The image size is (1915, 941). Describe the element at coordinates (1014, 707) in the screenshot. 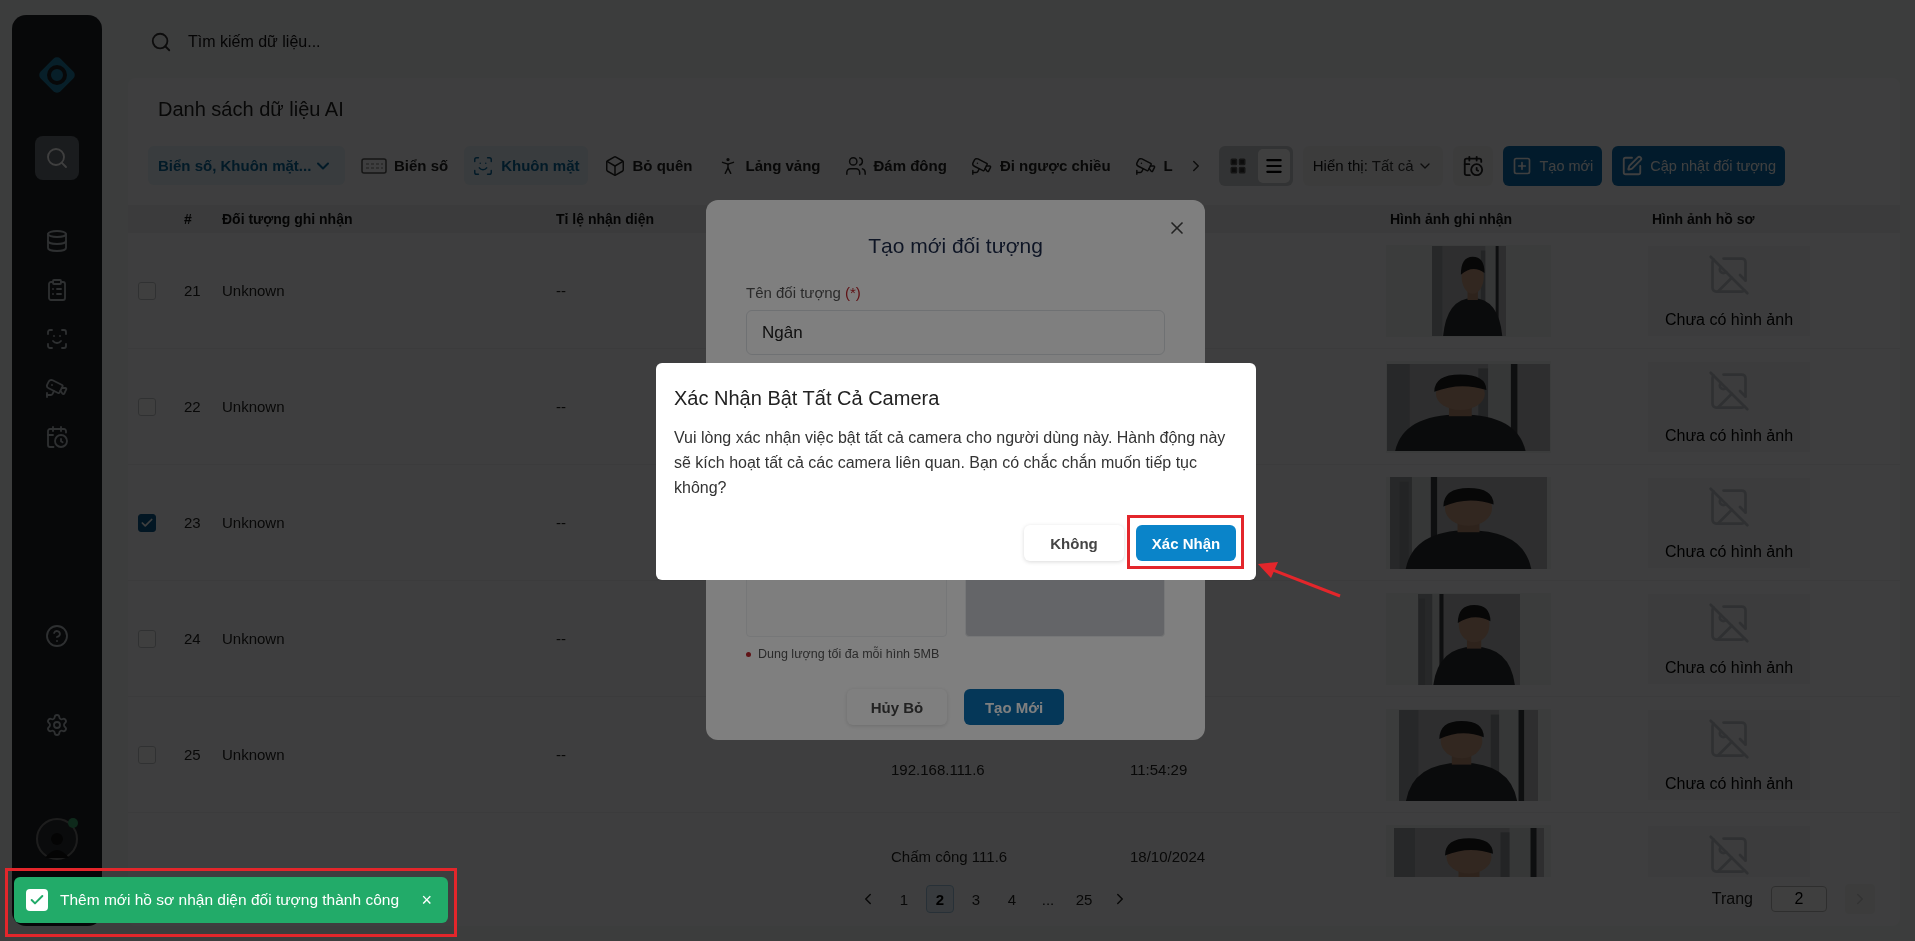

I see `create-button: Tạo Mới` at that location.